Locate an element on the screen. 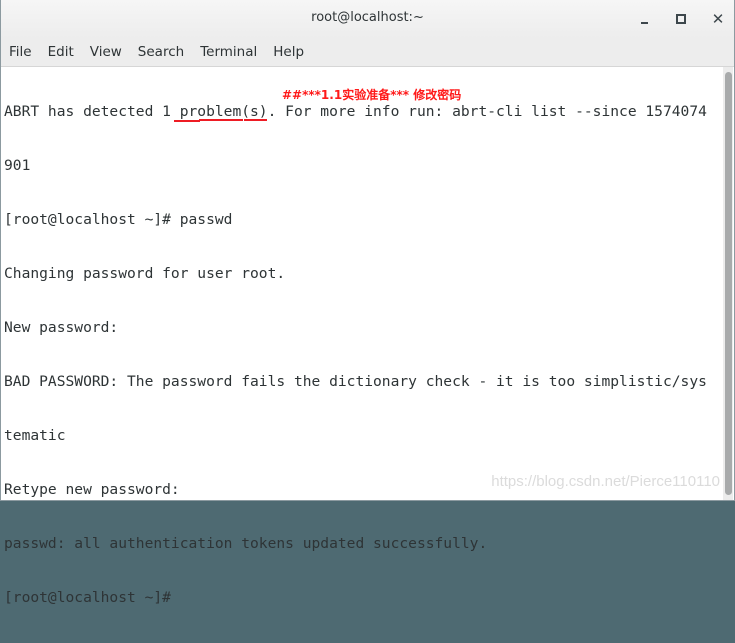  terminal-prompt: [root@localhost ~]# is located at coordinates (87, 597).